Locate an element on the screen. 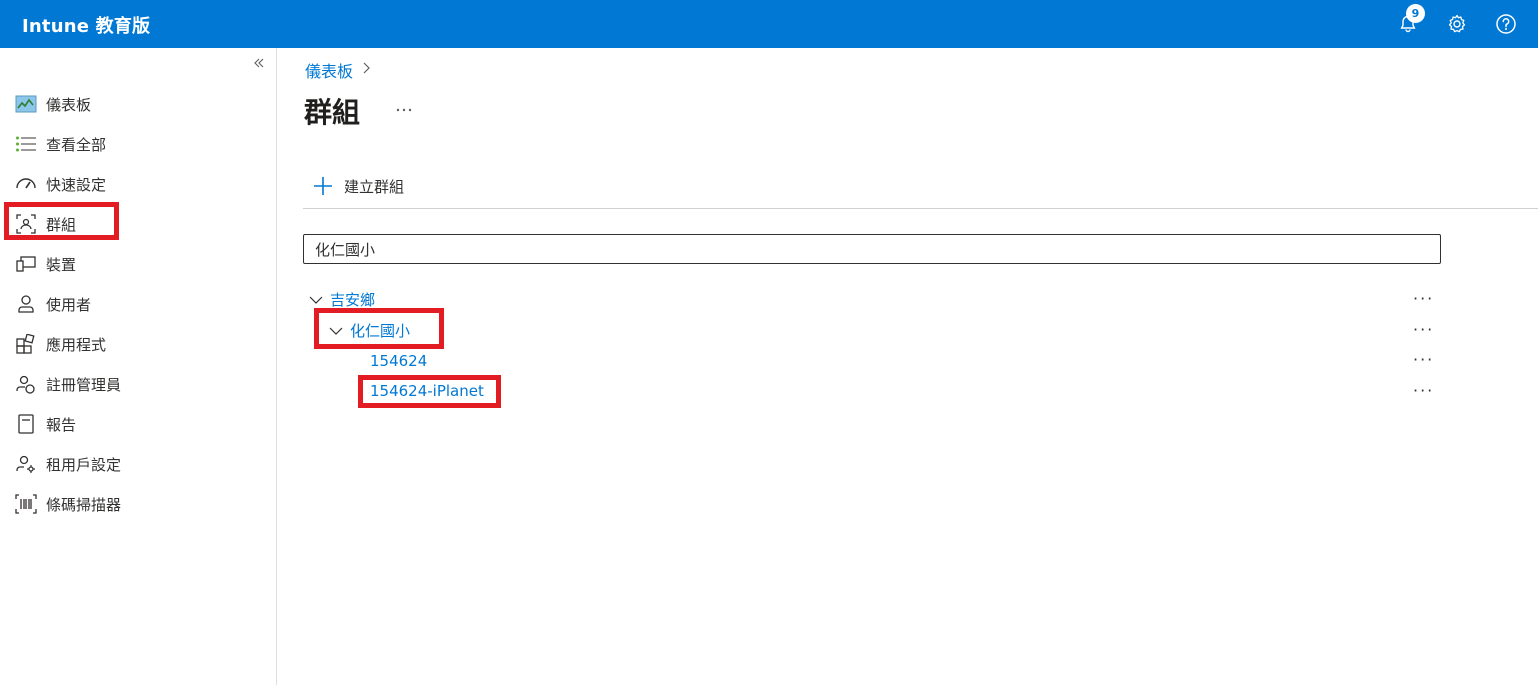 This screenshot has width=1538, height=685. tenant-settings-icon is located at coordinates (26, 464).